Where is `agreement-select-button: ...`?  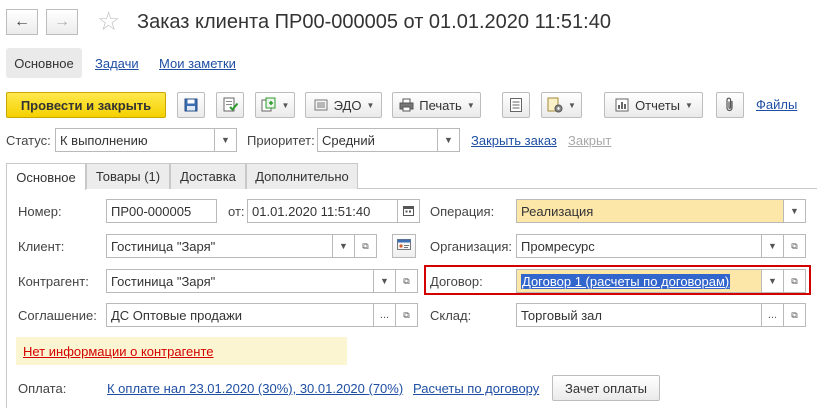
agreement-select-button: ... is located at coordinates (385, 315).